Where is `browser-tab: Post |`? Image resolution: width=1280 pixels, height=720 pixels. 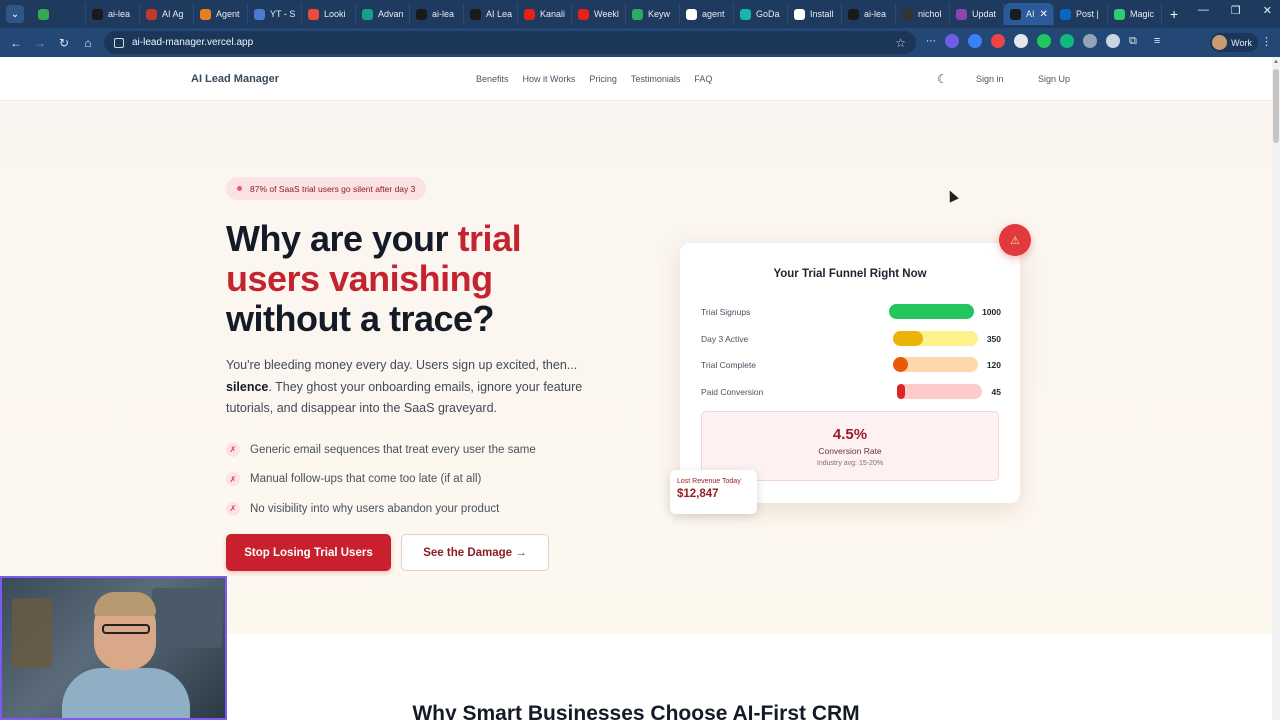
browser-tab: Post | is located at coordinates (1081, 14).